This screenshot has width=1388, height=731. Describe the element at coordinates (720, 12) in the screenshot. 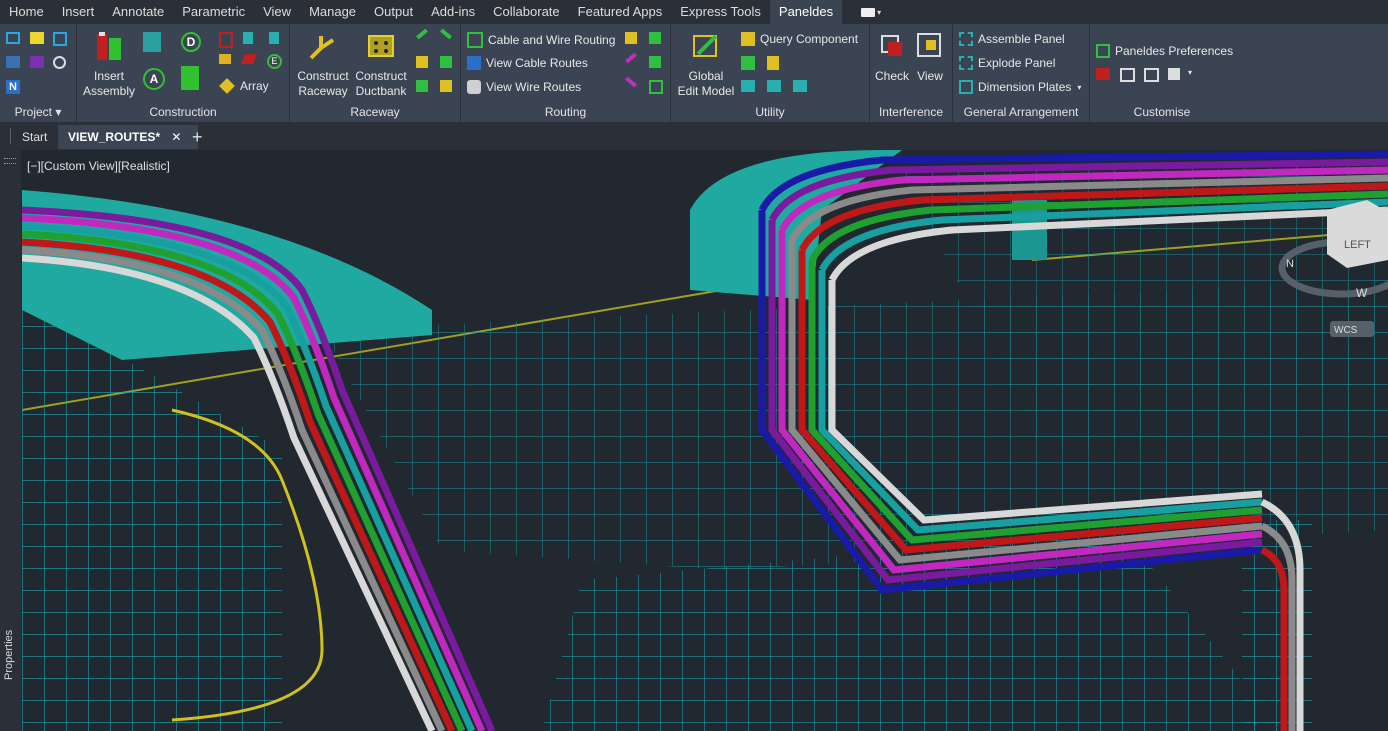

I see `tab-express-tools: Express Tools` at that location.